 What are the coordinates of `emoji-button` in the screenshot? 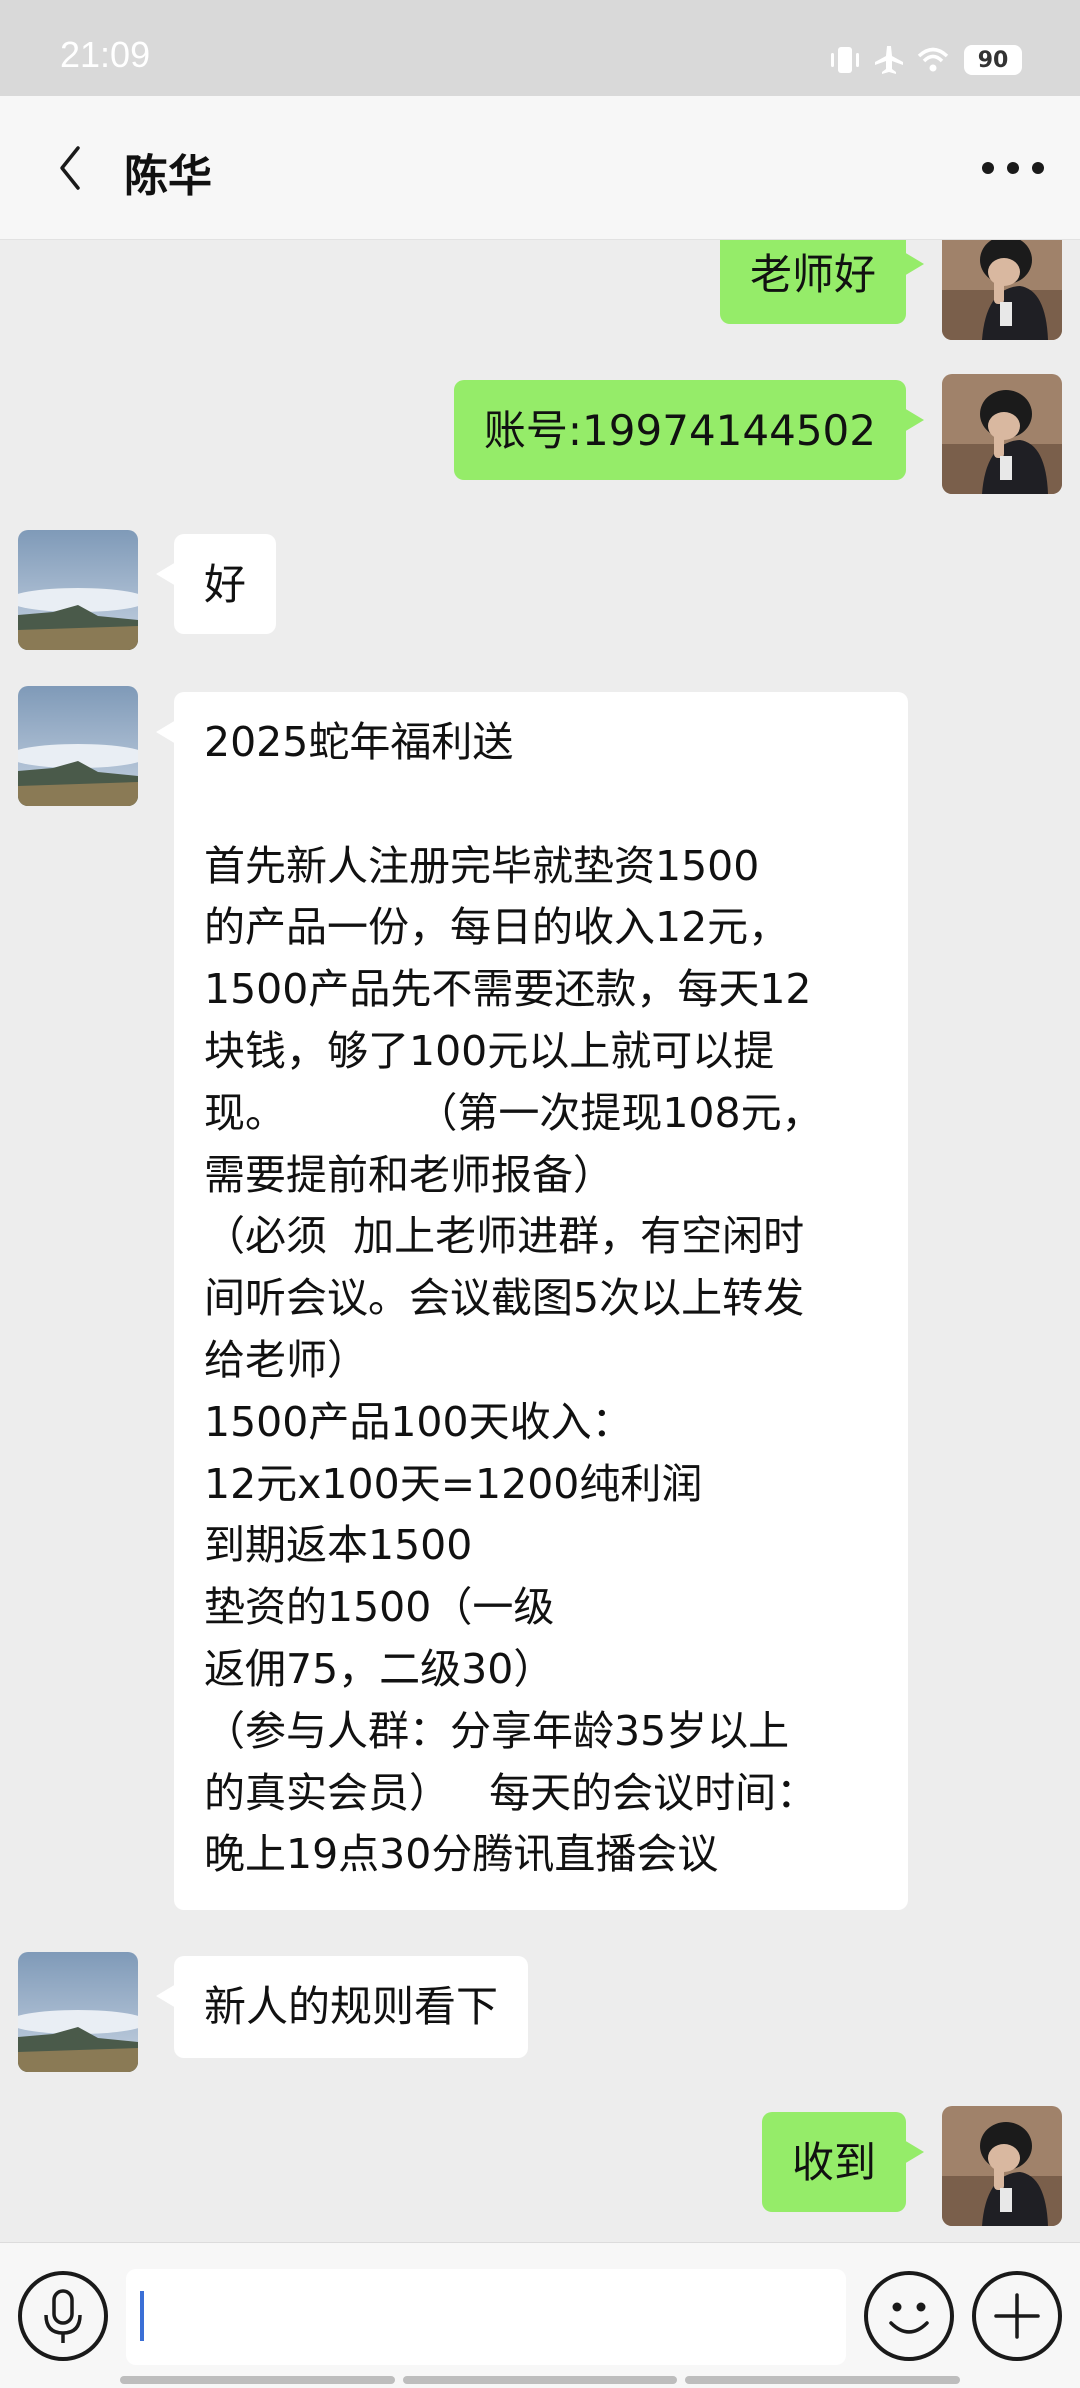 It's located at (909, 2316).